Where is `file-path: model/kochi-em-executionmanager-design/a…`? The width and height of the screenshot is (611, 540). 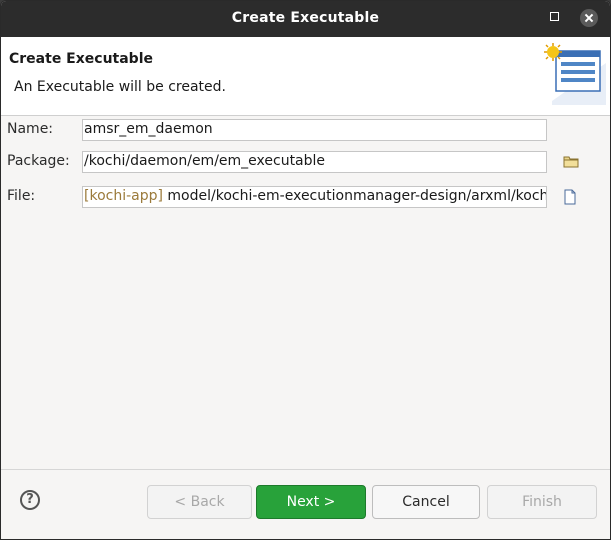
file-path: model/kochi-em-executionmanager-design/a… is located at coordinates (354, 196).